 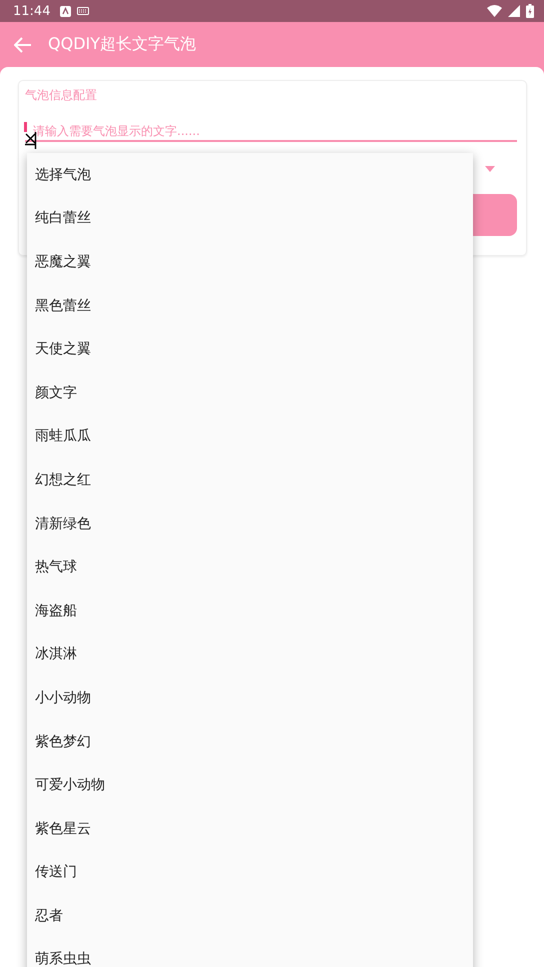 What do you see at coordinates (490, 169) in the screenshot?
I see `dropdown-caret-icon` at bounding box center [490, 169].